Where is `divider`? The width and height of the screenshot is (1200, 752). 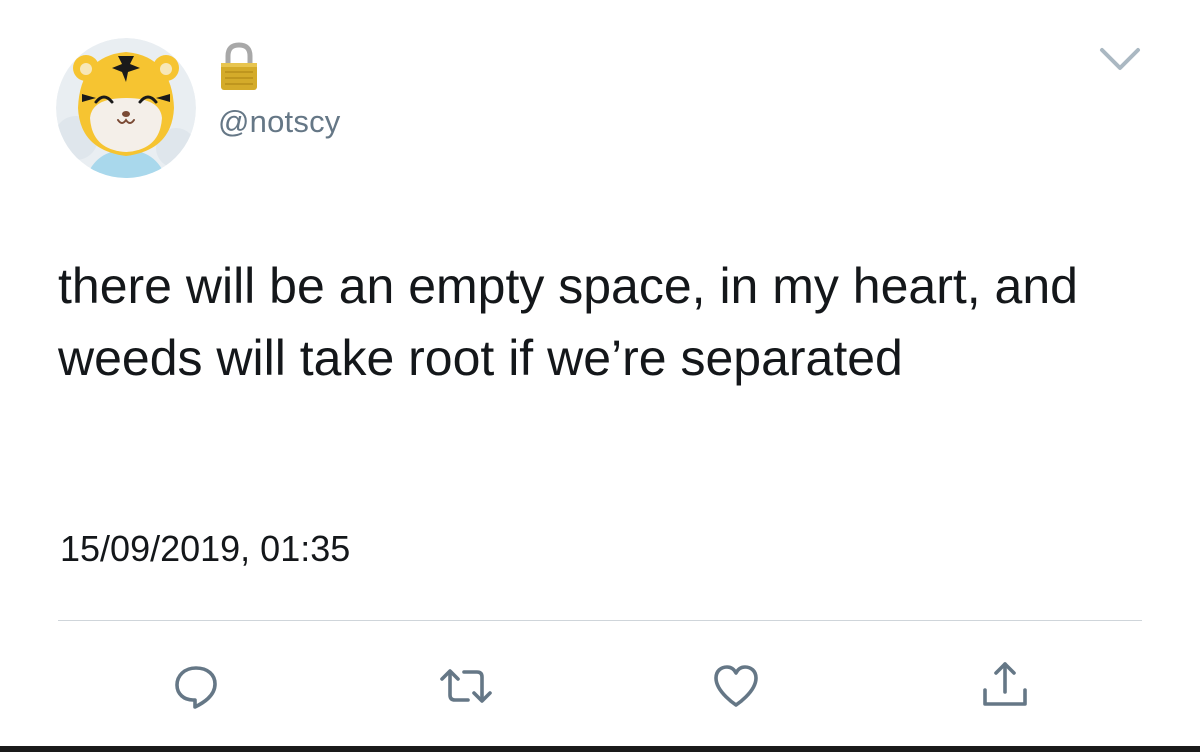 divider is located at coordinates (600, 620).